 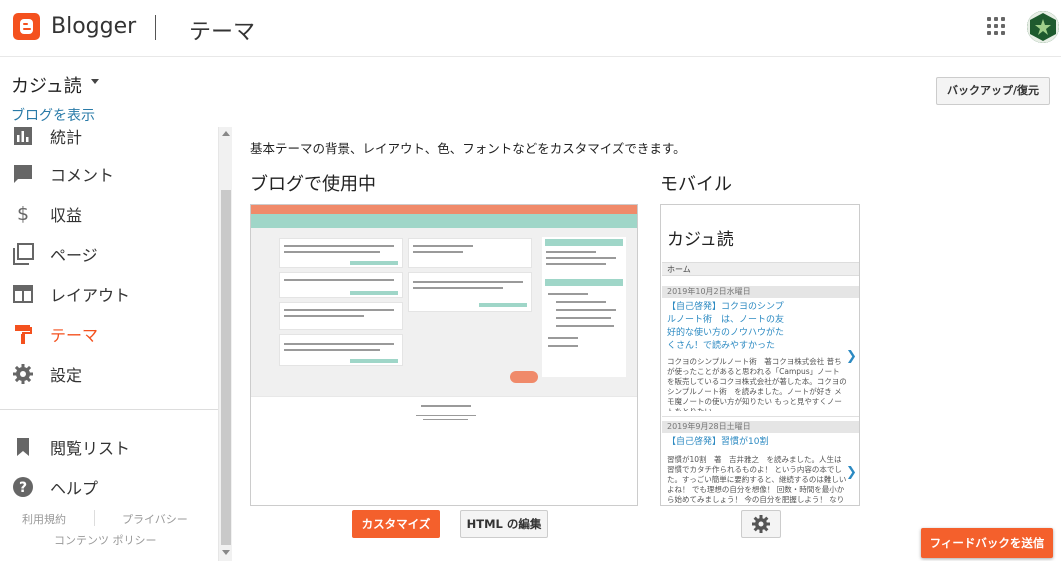 I want to click on view-blog-link: ブログを表示, so click(x=53, y=115).